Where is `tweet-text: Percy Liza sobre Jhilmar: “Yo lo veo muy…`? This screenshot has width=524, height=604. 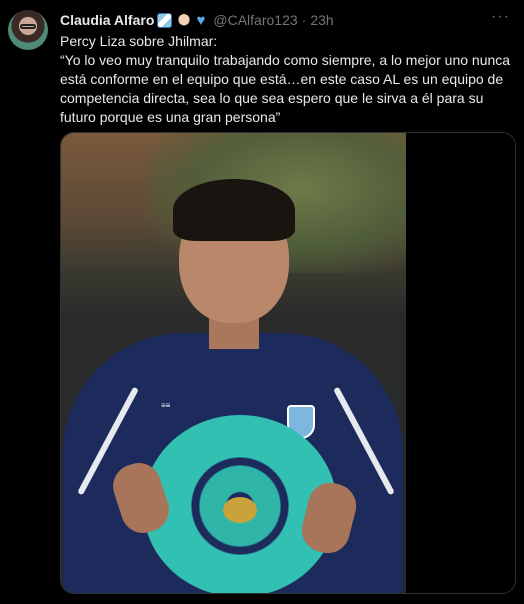 tweet-text: Percy Liza sobre Jhilmar: “Yo lo veo muy… is located at coordinates (286, 79).